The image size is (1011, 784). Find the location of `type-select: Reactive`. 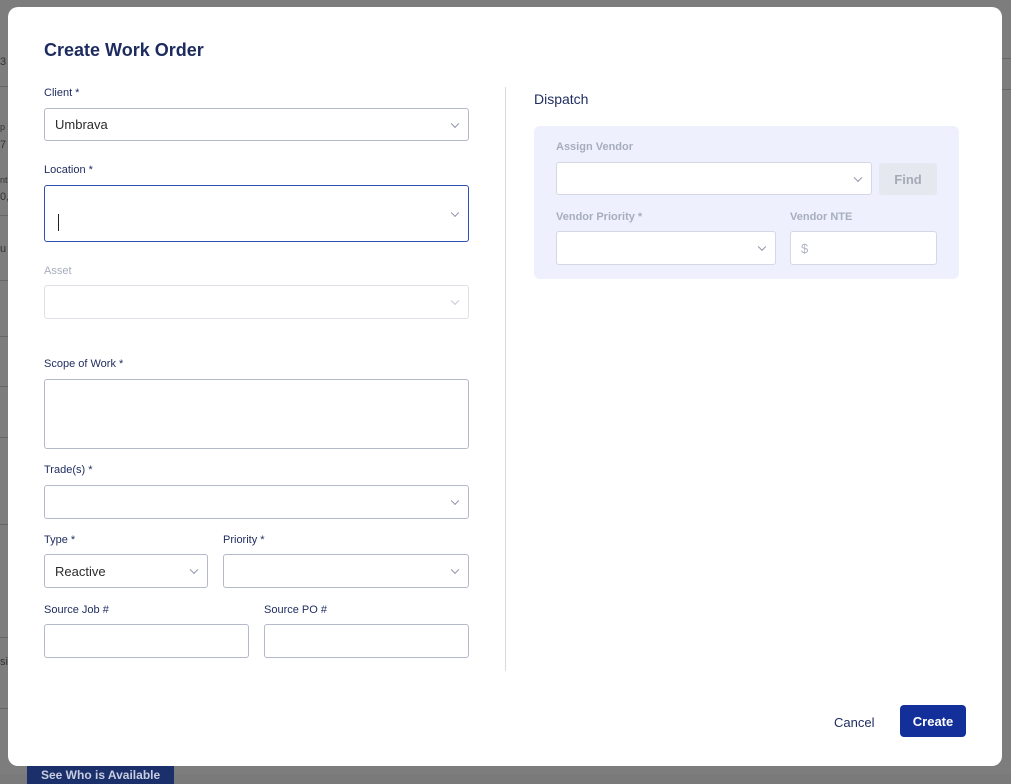

type-select: Reactive is located at coordinates (126, 571).